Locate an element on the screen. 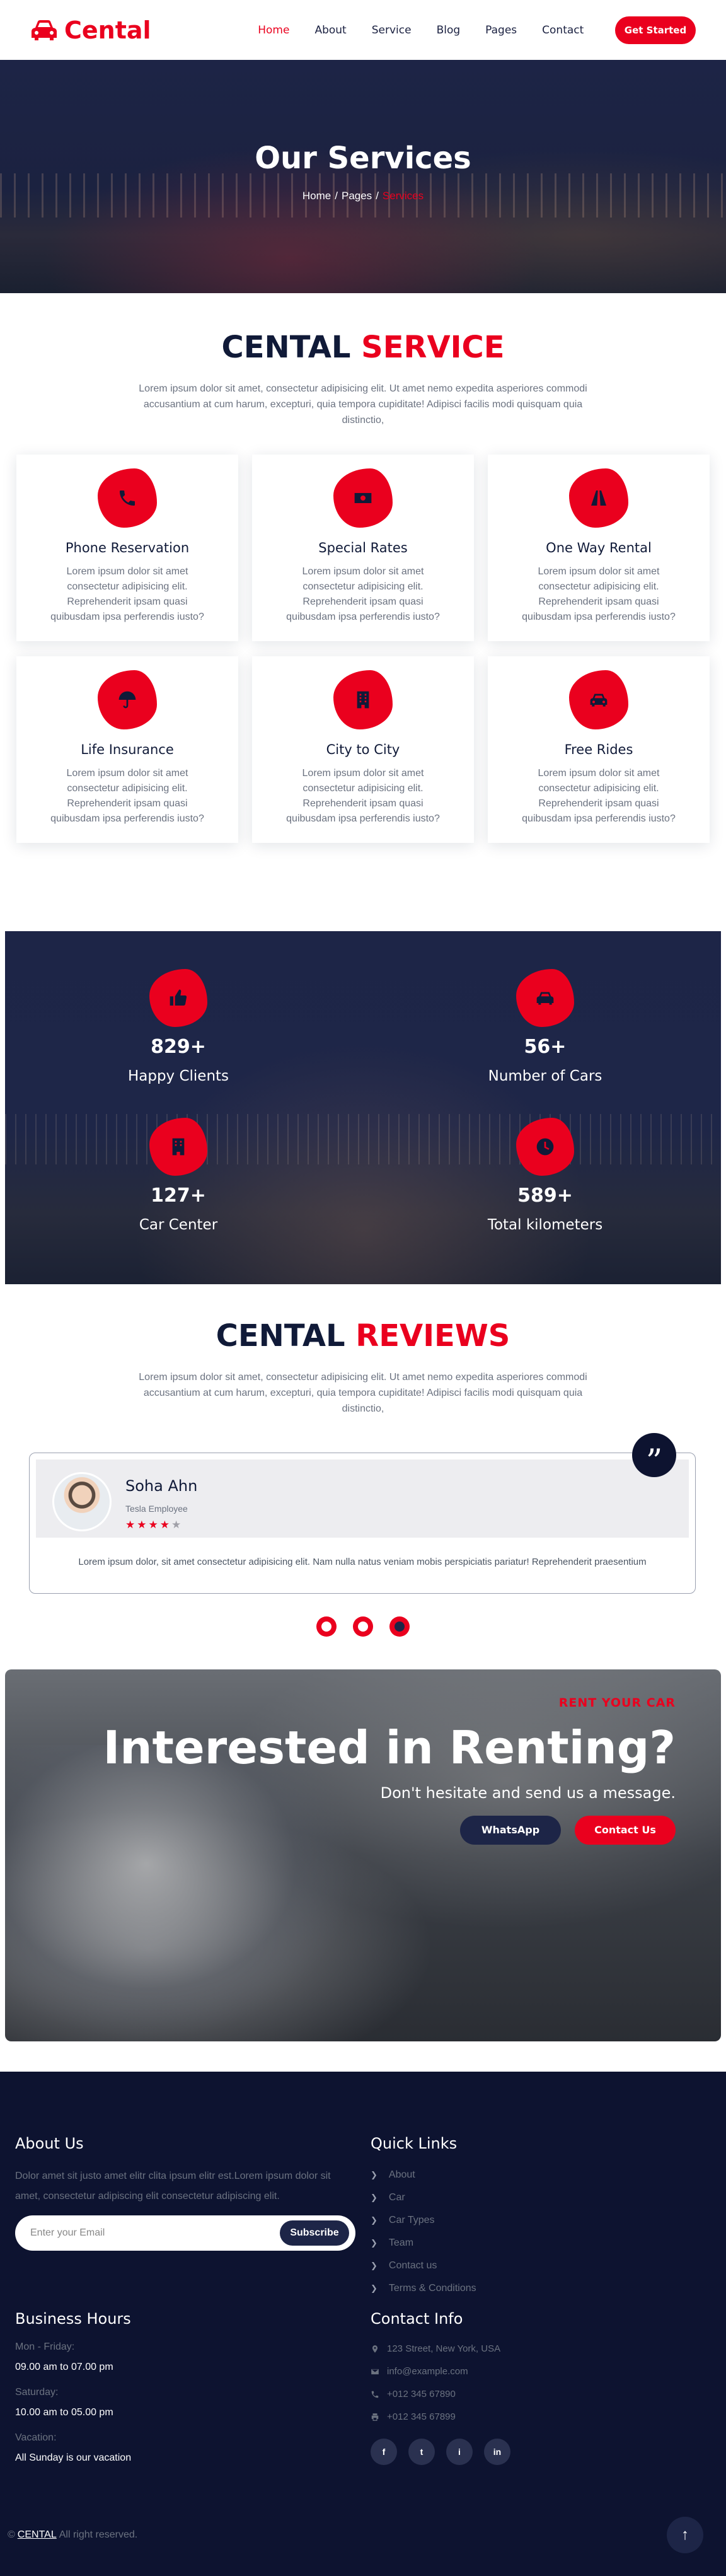  quote-icon: ” is located at coordinates (654, 1455).